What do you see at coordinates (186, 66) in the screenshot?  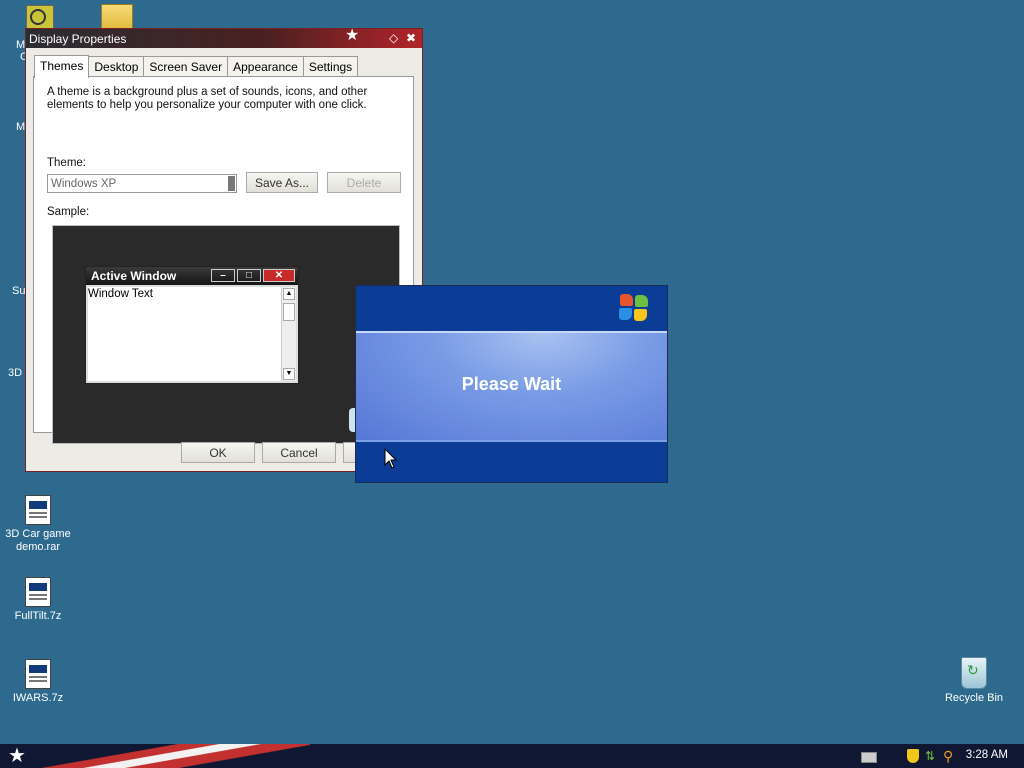 I see `tab-screen-saver: Screen Saver` at bounding box center [186, 66].